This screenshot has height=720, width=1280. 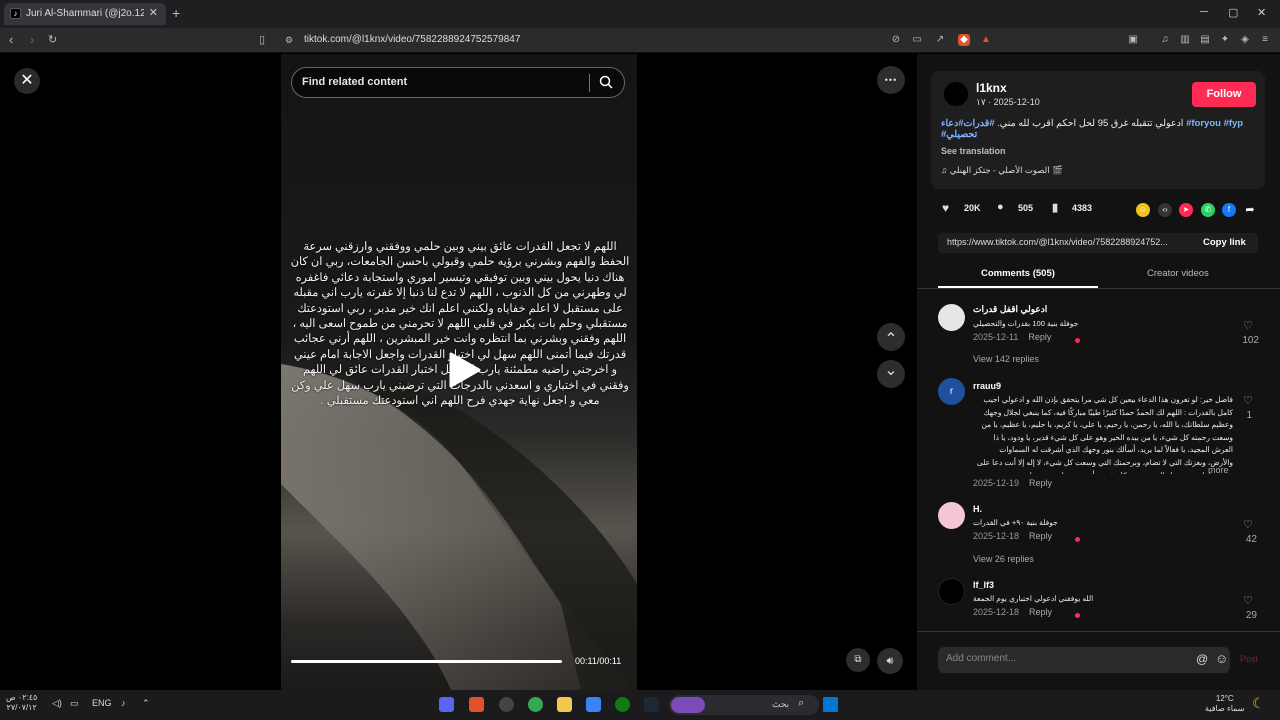 I want to click on app-icon, so click(x=506, y=704).